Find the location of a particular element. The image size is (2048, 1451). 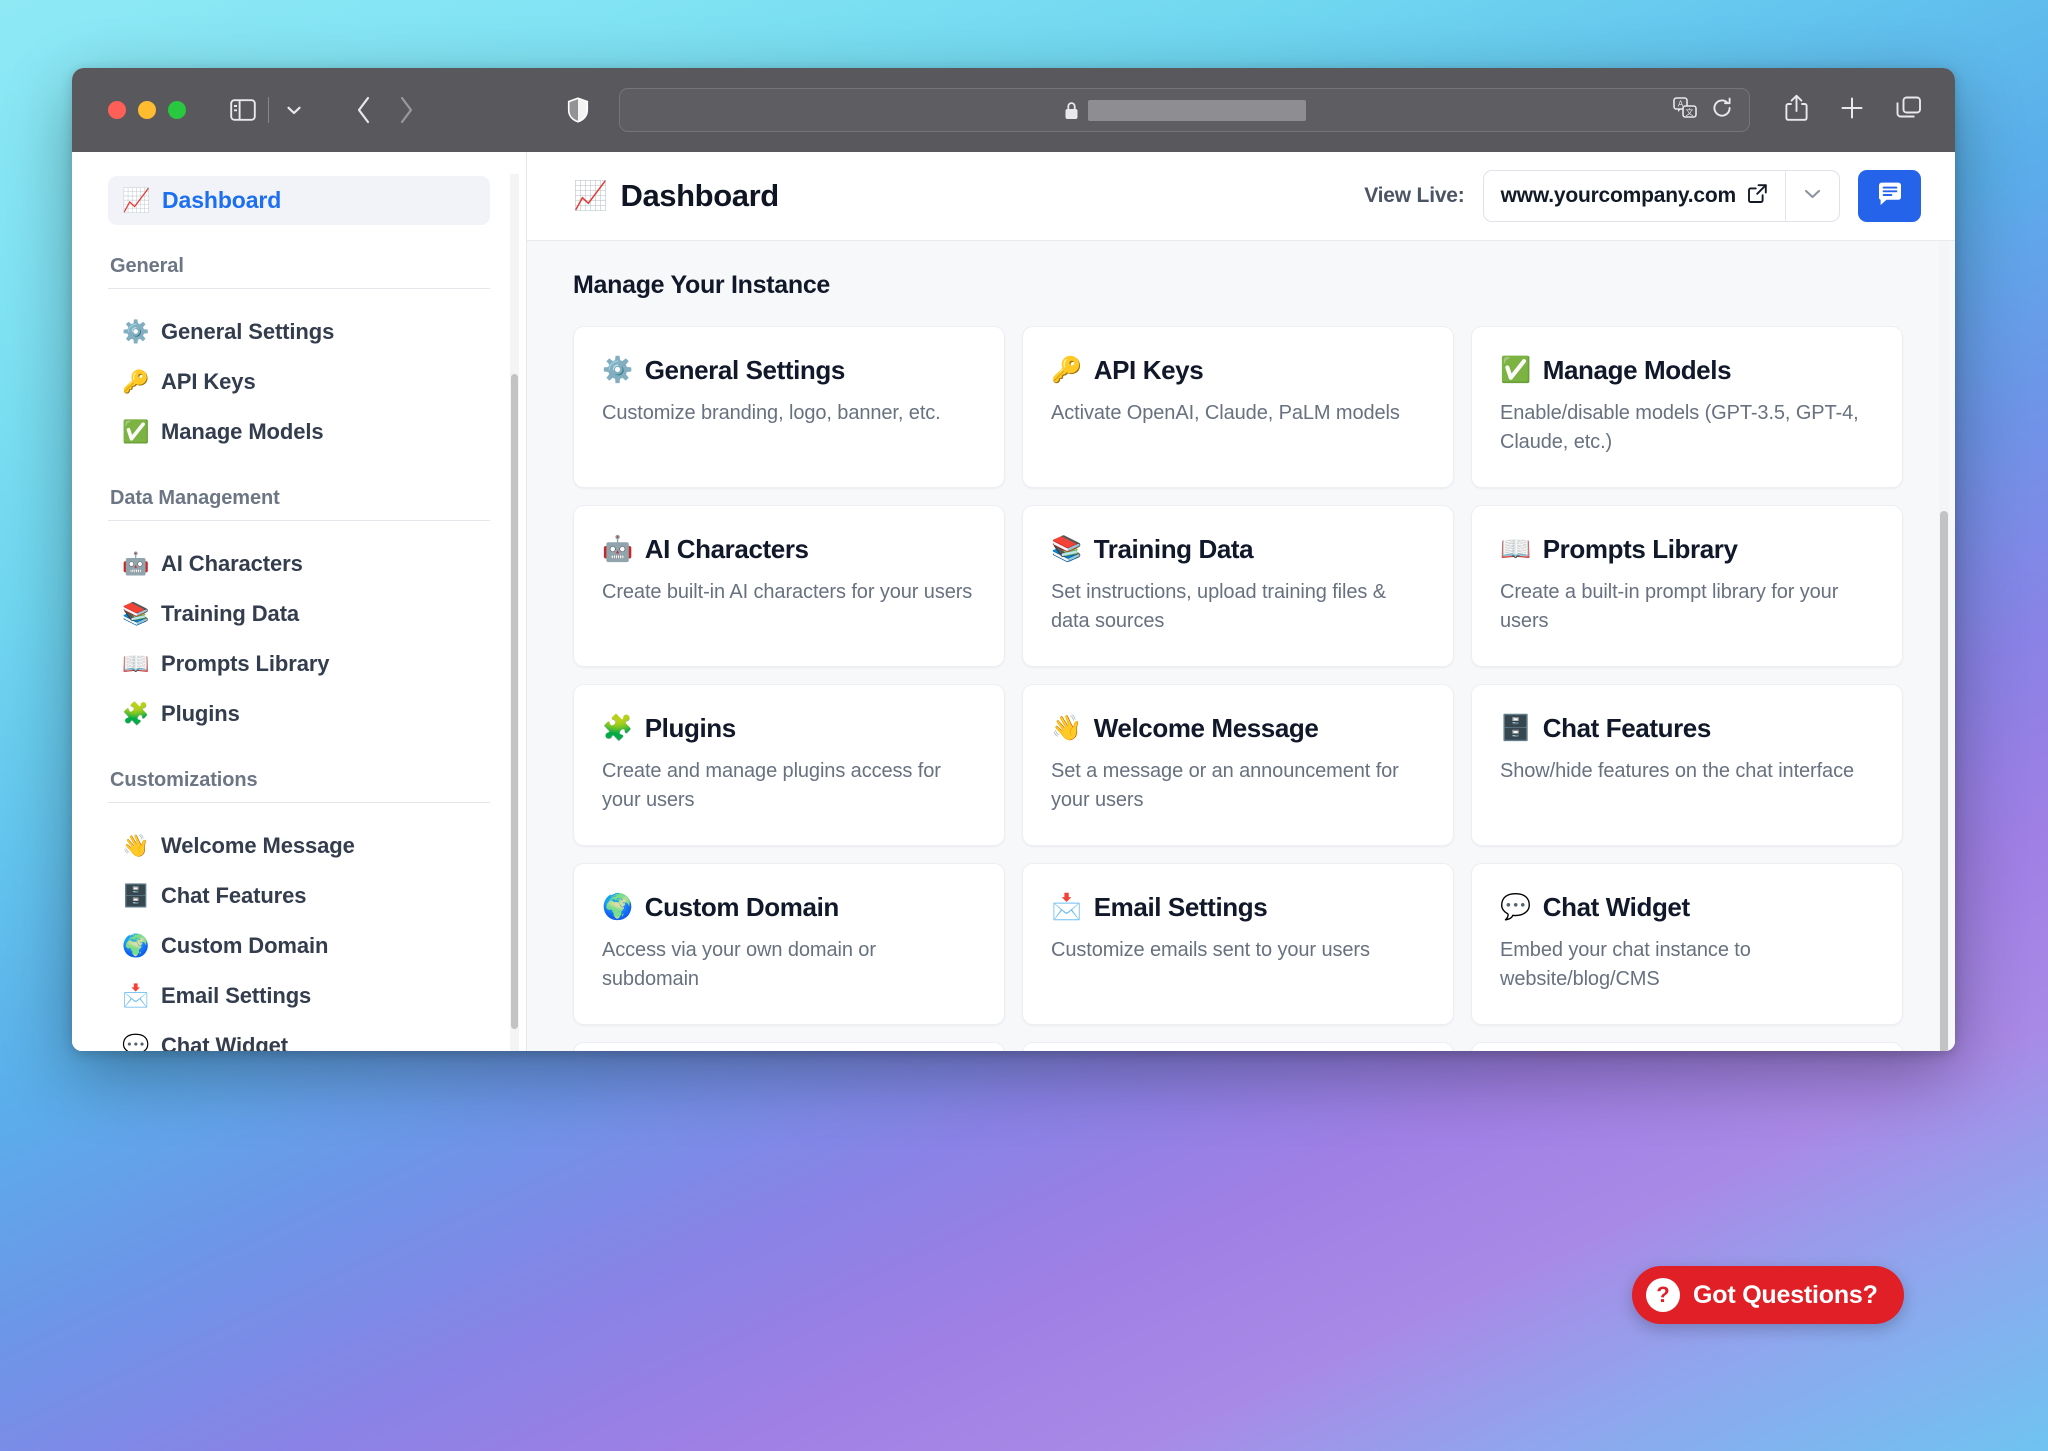

forward-button is located at coordinates (406, 110).